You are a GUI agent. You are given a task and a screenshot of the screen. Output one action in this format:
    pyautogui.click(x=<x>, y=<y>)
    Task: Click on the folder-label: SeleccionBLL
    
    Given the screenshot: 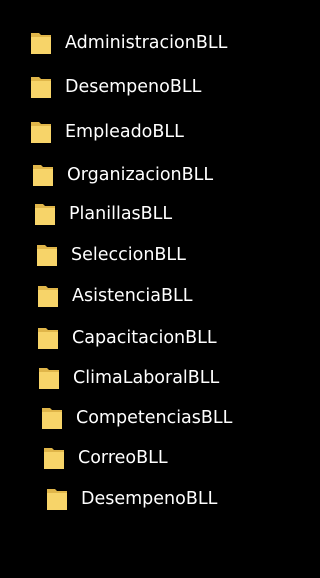 What is the action you would take?
    pyautogui.click(x=128, y=255)
    